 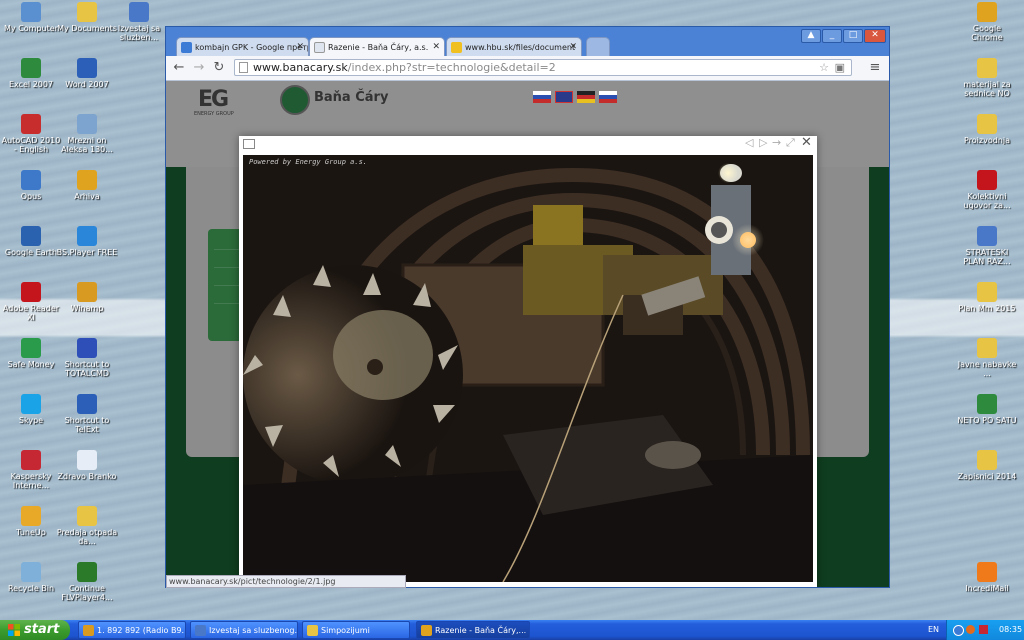 What do you see at coordinates (249, 144) in the screenshot?
I see `window-icon` at bounding box center [249, 144].